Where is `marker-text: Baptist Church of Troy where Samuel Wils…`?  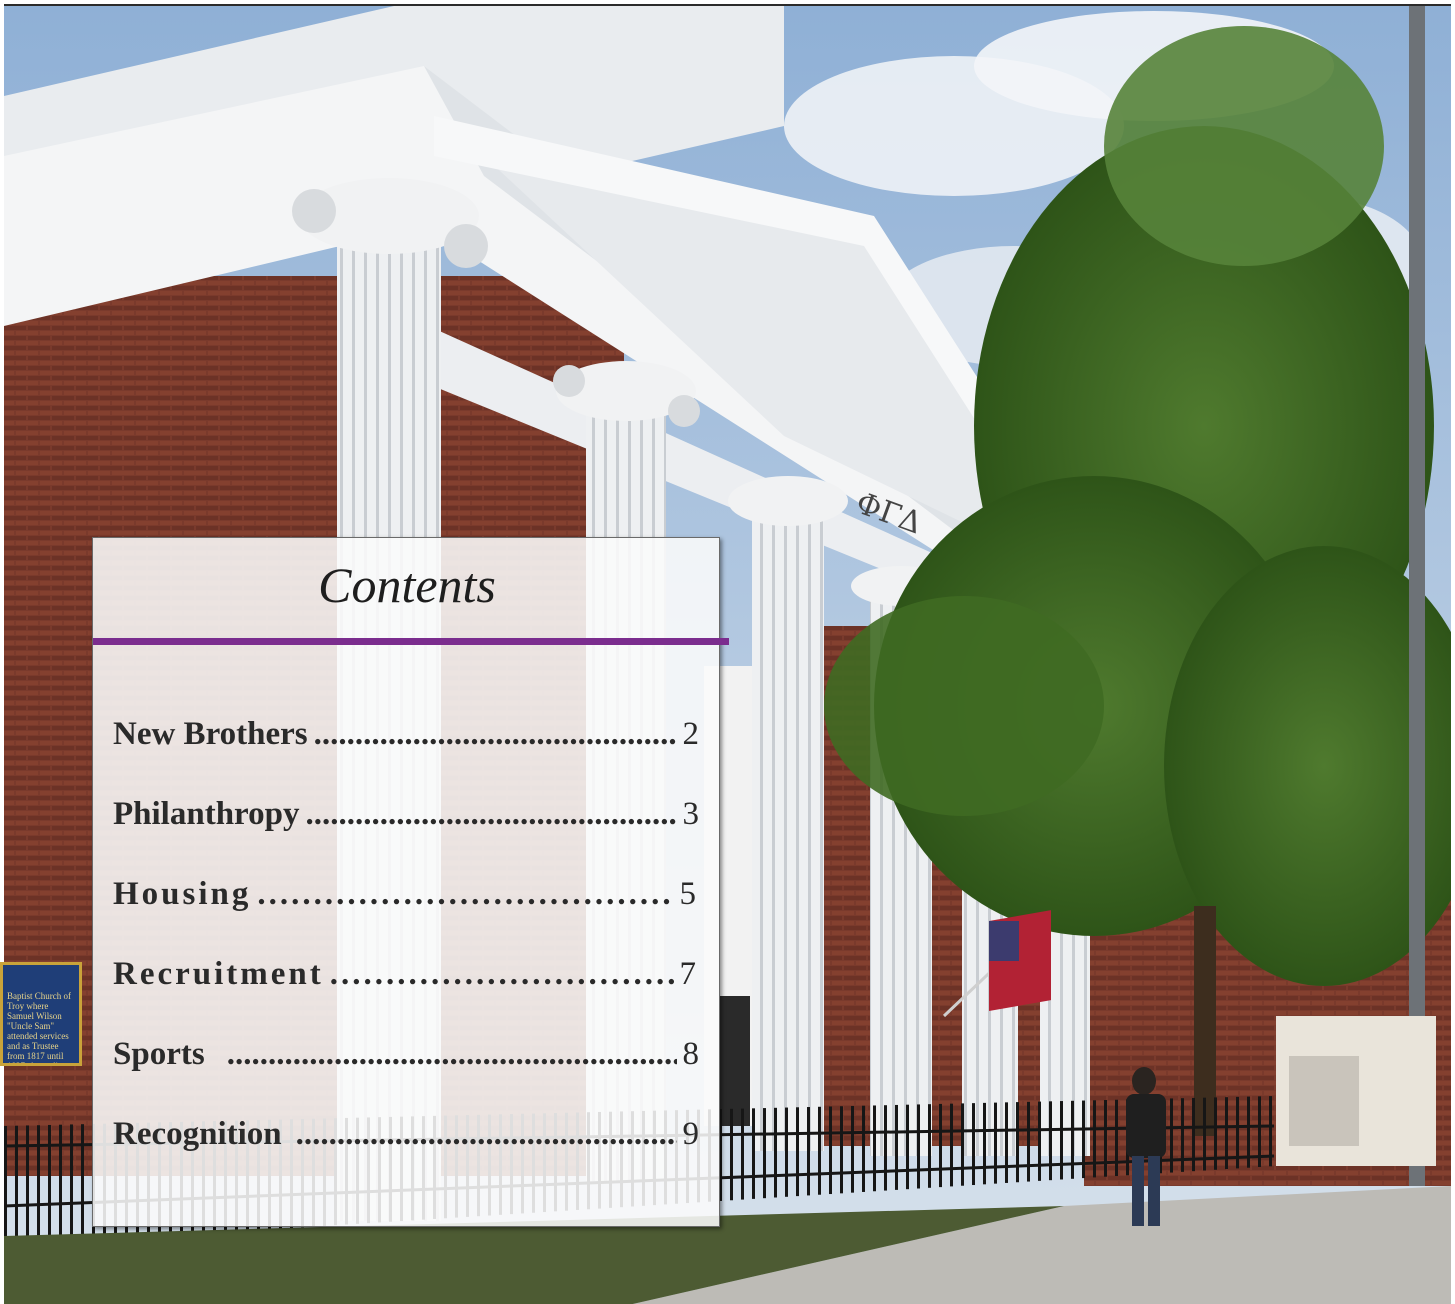
marker-text: Baptist Church of Troy where Samuel Wils… is located at coordinates (42, 1028).